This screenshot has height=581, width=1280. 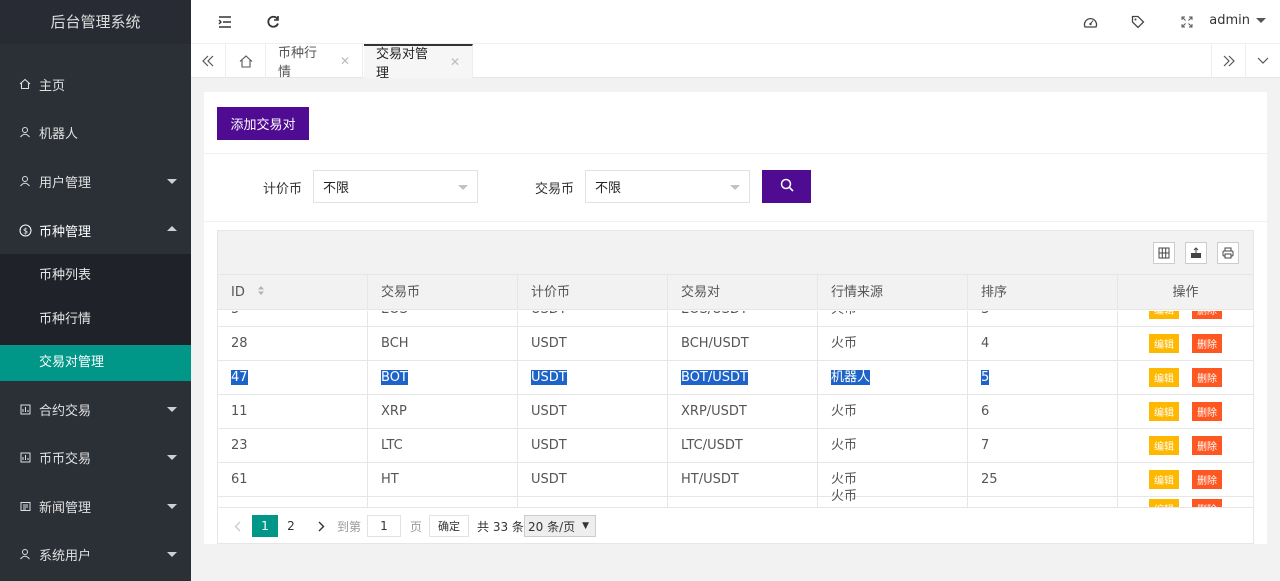 I want to click on total-count: 共 33 条, so click(x=500, y=526).